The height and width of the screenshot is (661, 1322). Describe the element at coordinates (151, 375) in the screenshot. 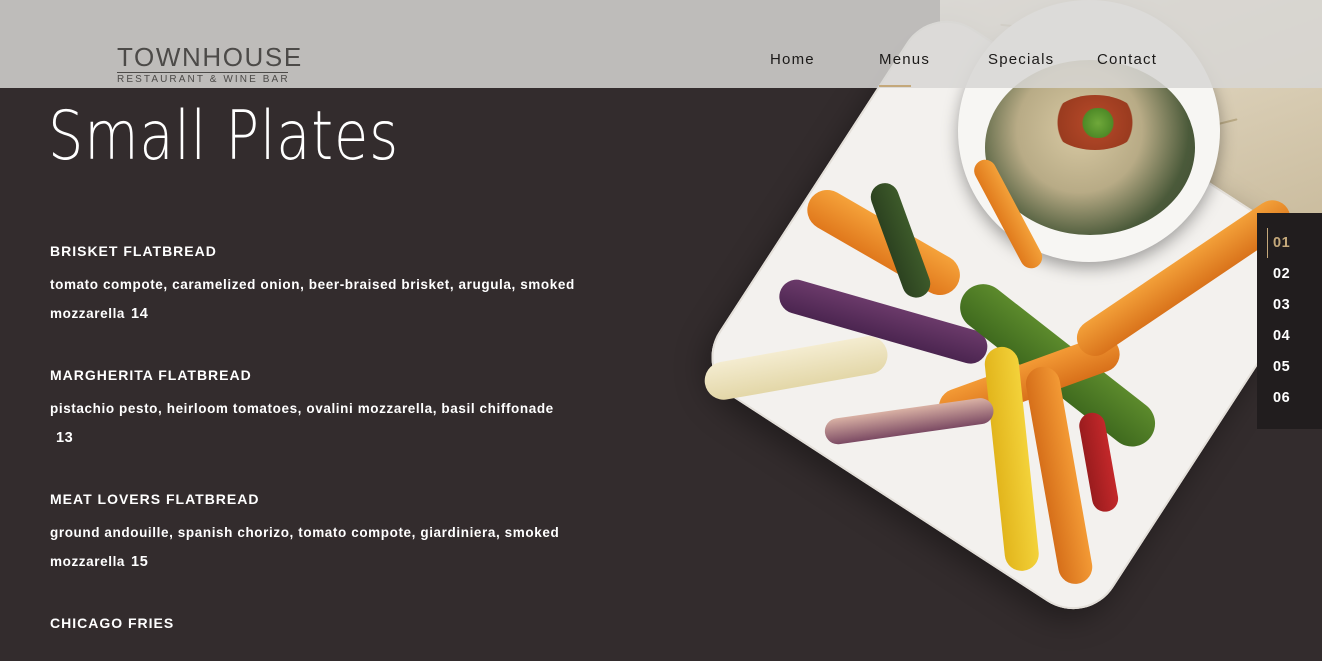

I see `menu-item-name: MARGHERITA FLATBREAD` at that location.